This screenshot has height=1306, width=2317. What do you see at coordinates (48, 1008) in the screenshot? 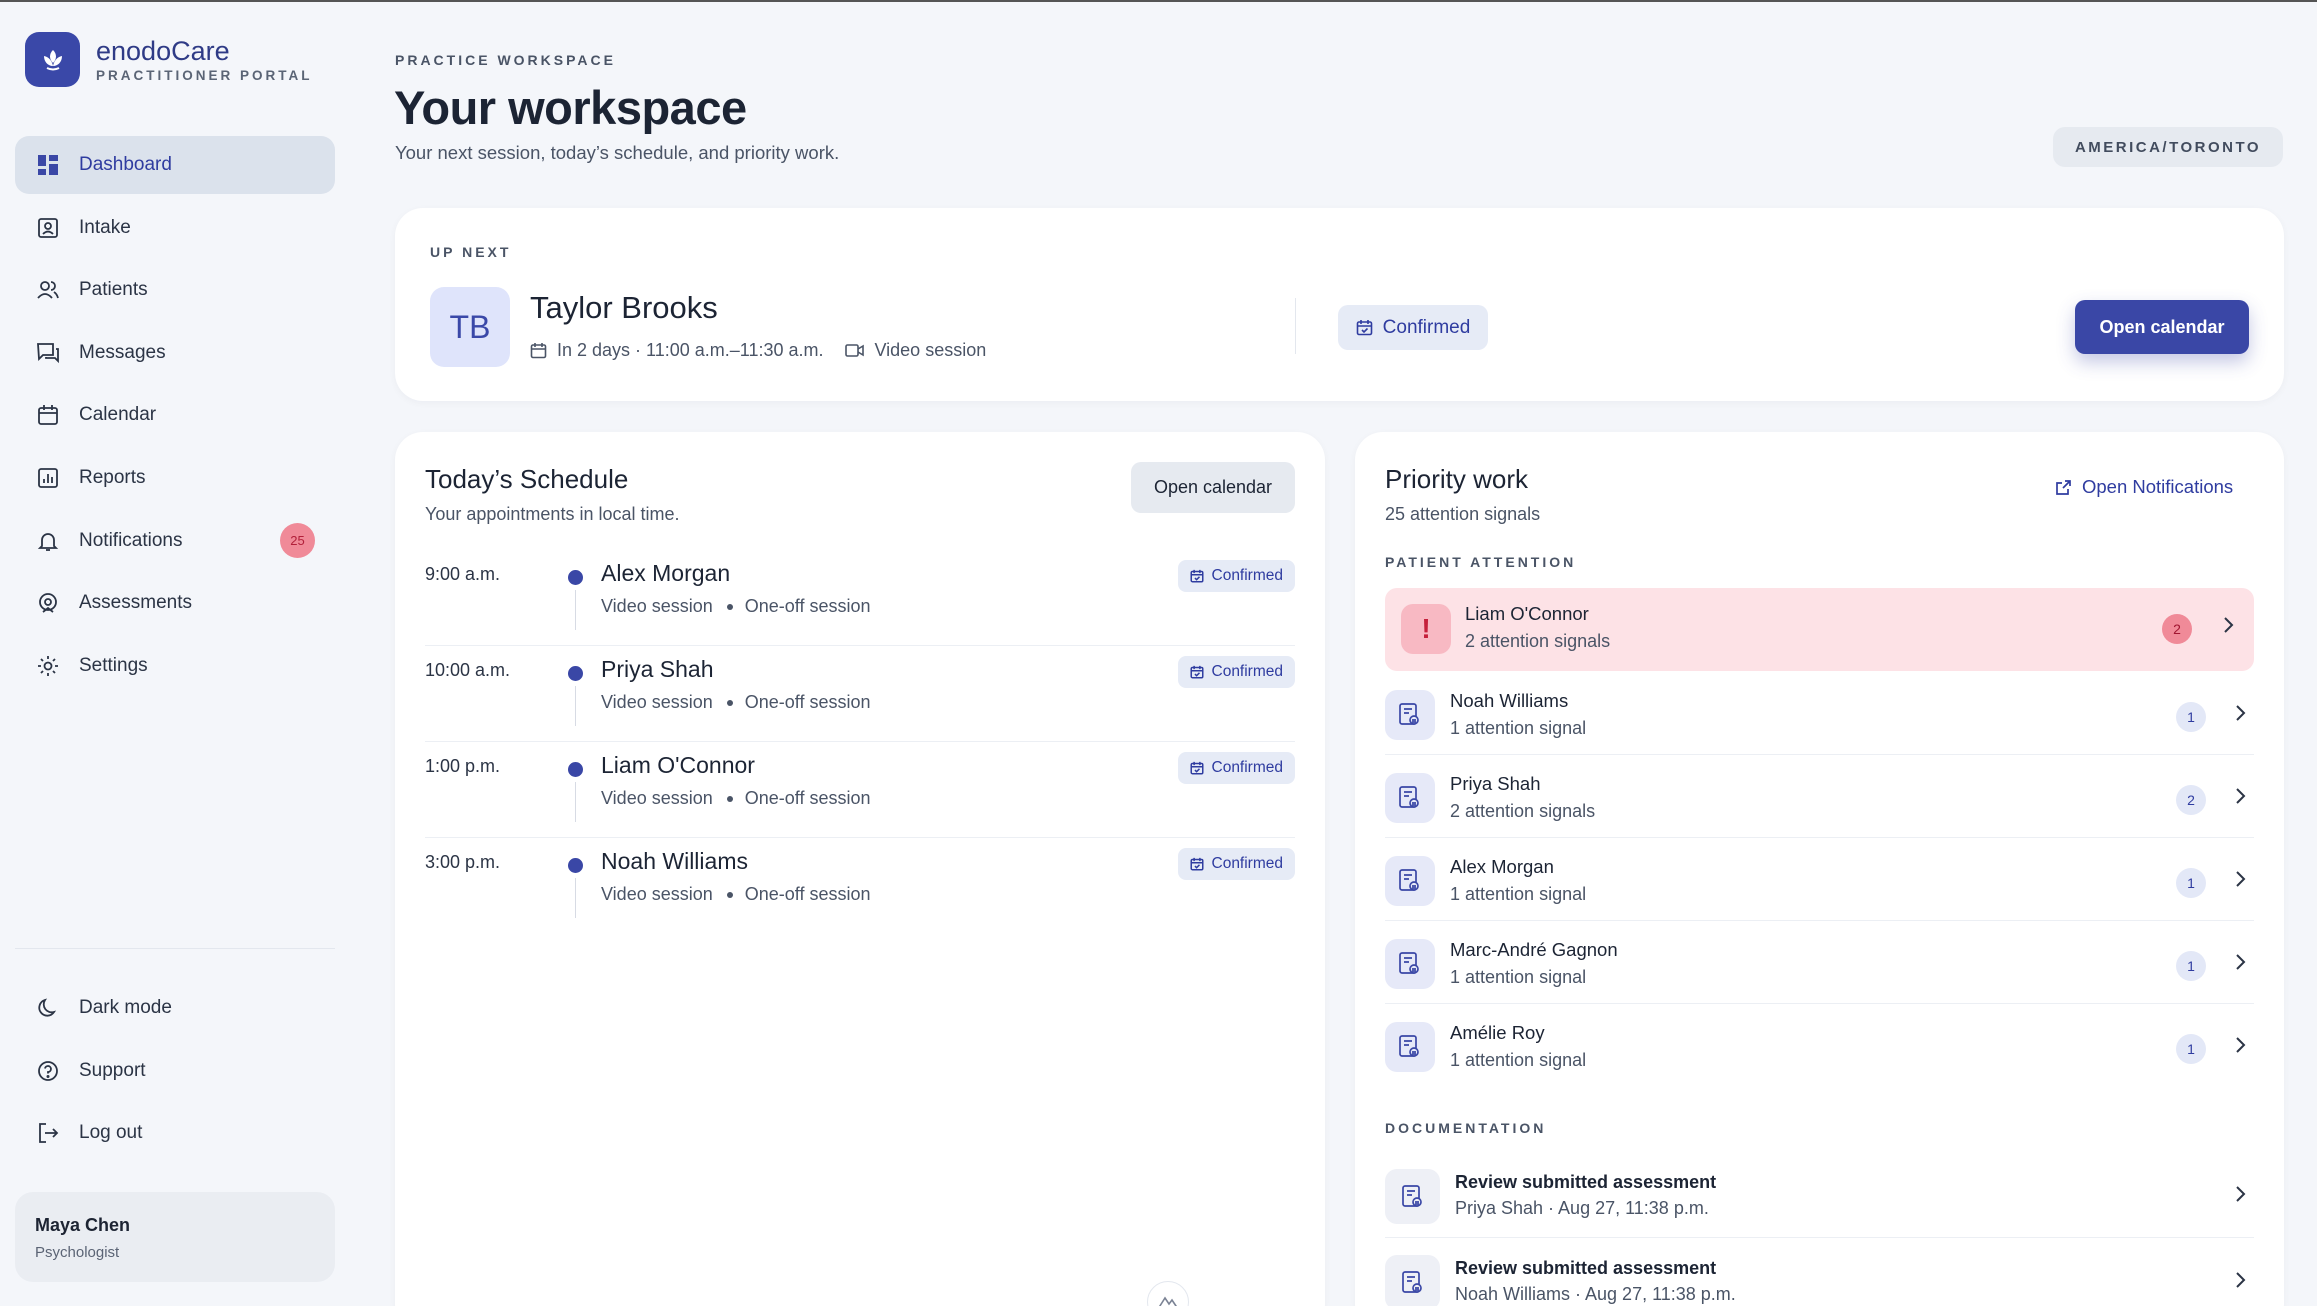
I see `moon-icon` at bounding box center [48, 1008].